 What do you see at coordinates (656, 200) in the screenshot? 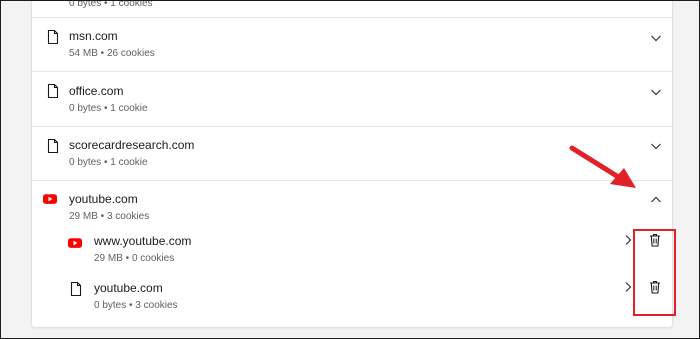
I see `chevron-up-icon` at bounding box center [656, 200].